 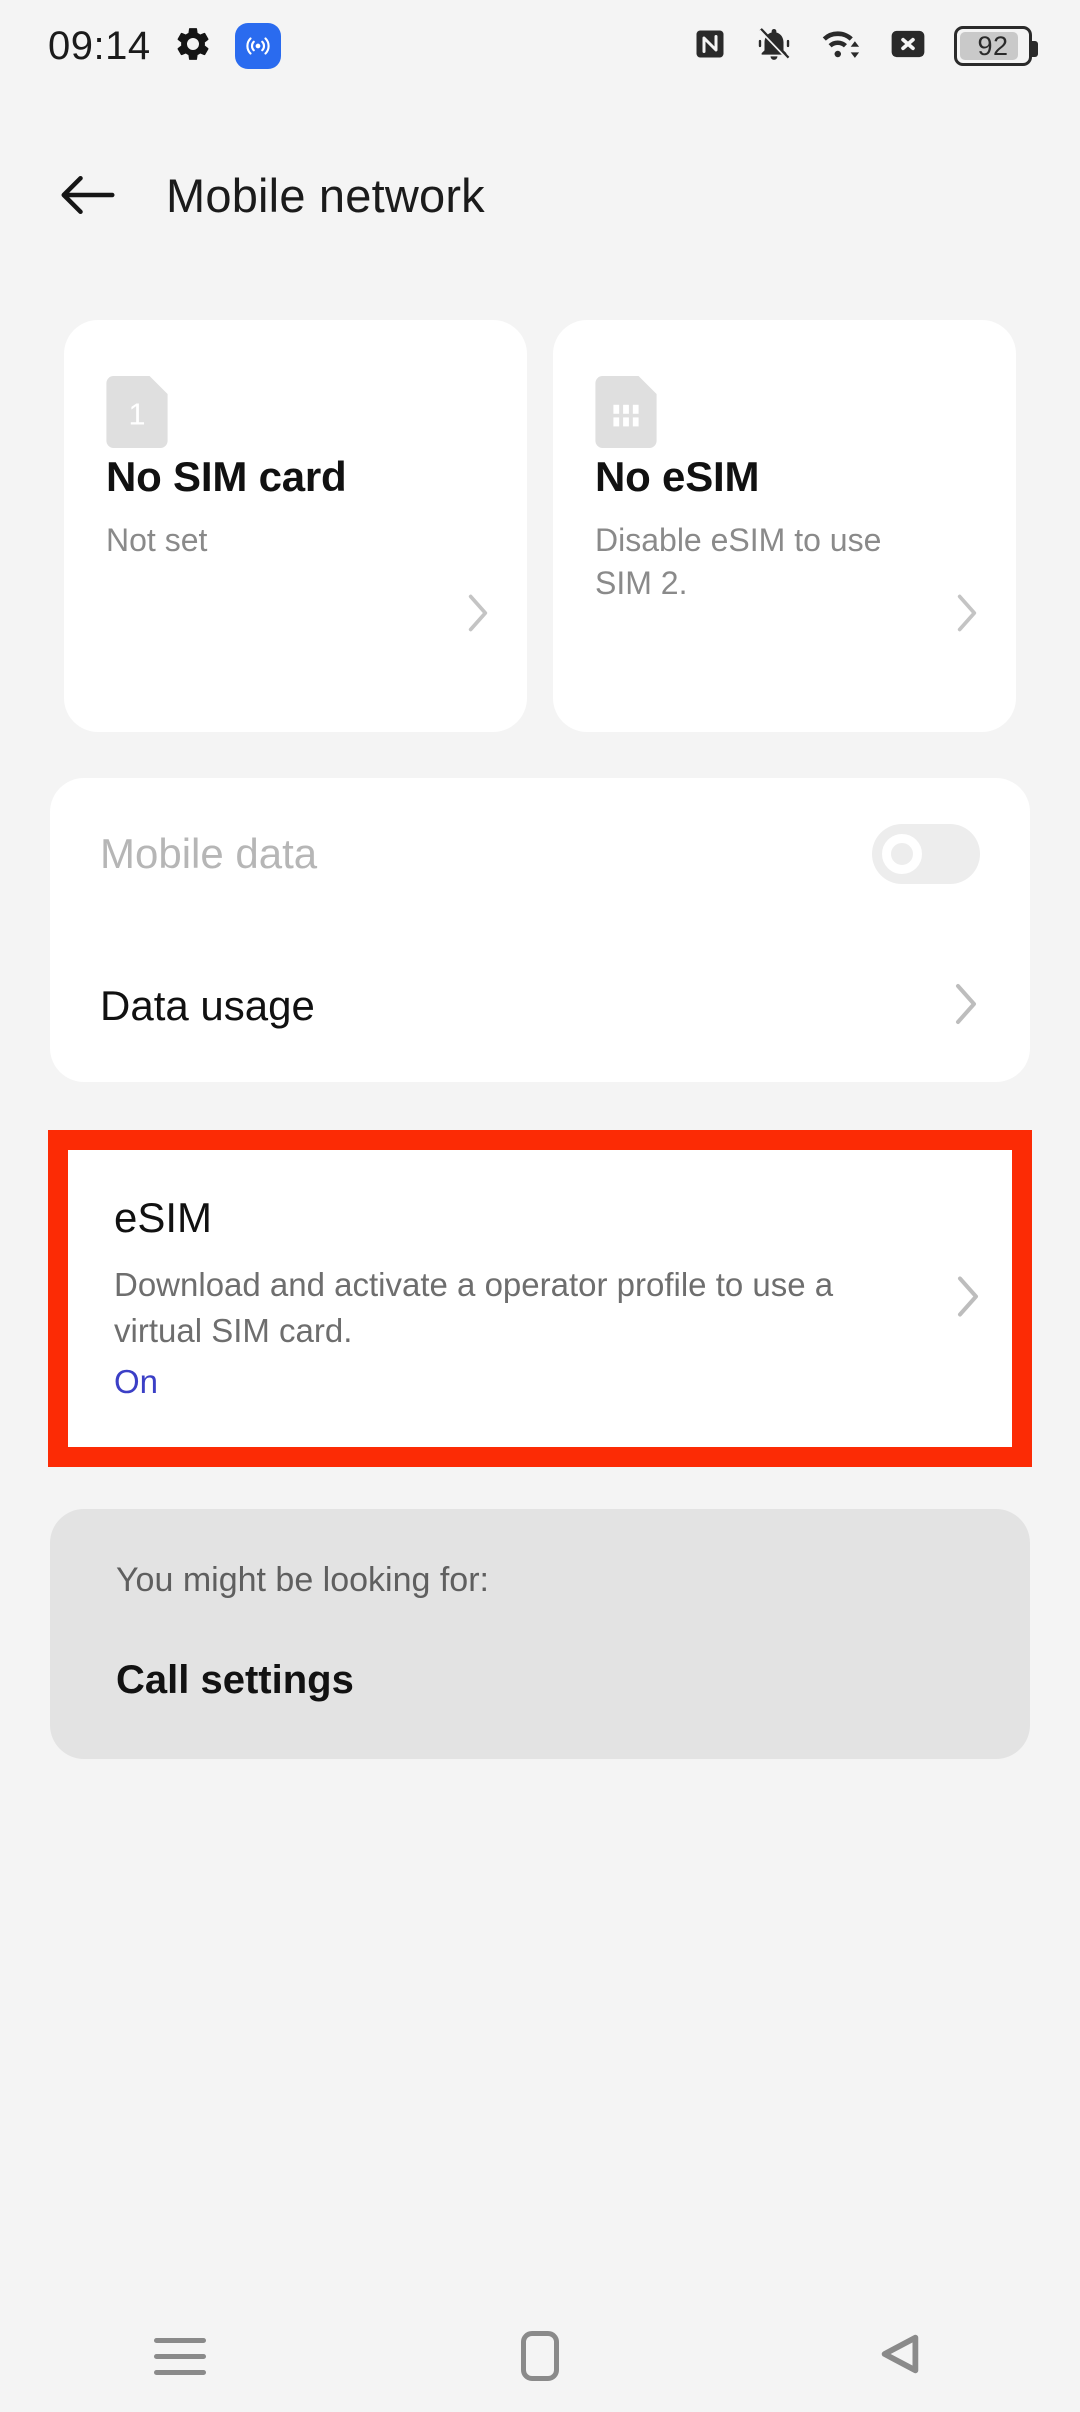 What do you see at coordinates (540, 46) in the screenshot?
I see `status-bar: 09:14 92` at bounding box center [540, 46].